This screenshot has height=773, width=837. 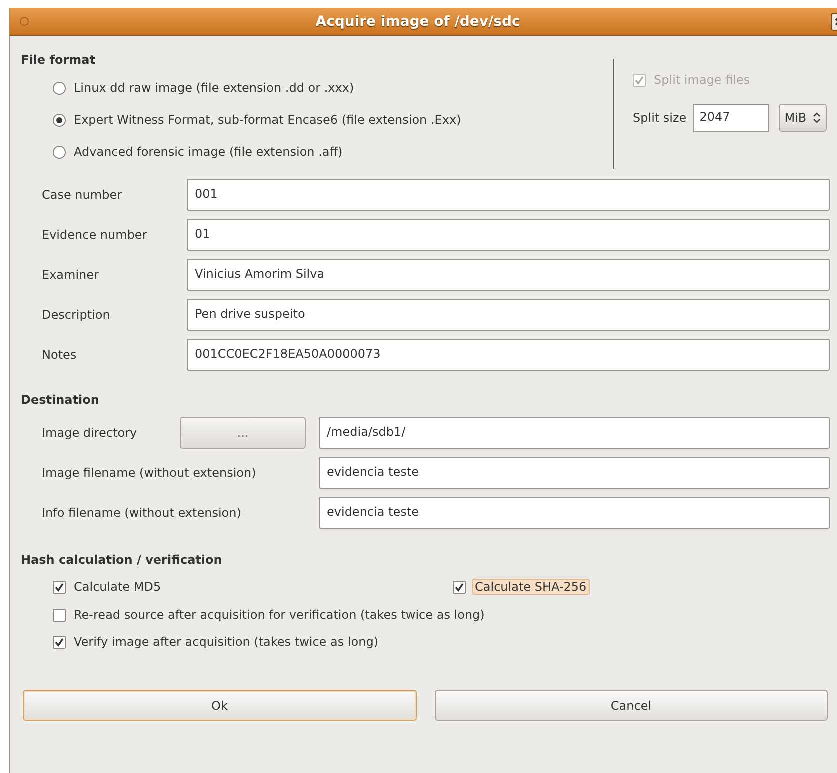 I want to click on section-heading: File format, so click(x=58, y=60).